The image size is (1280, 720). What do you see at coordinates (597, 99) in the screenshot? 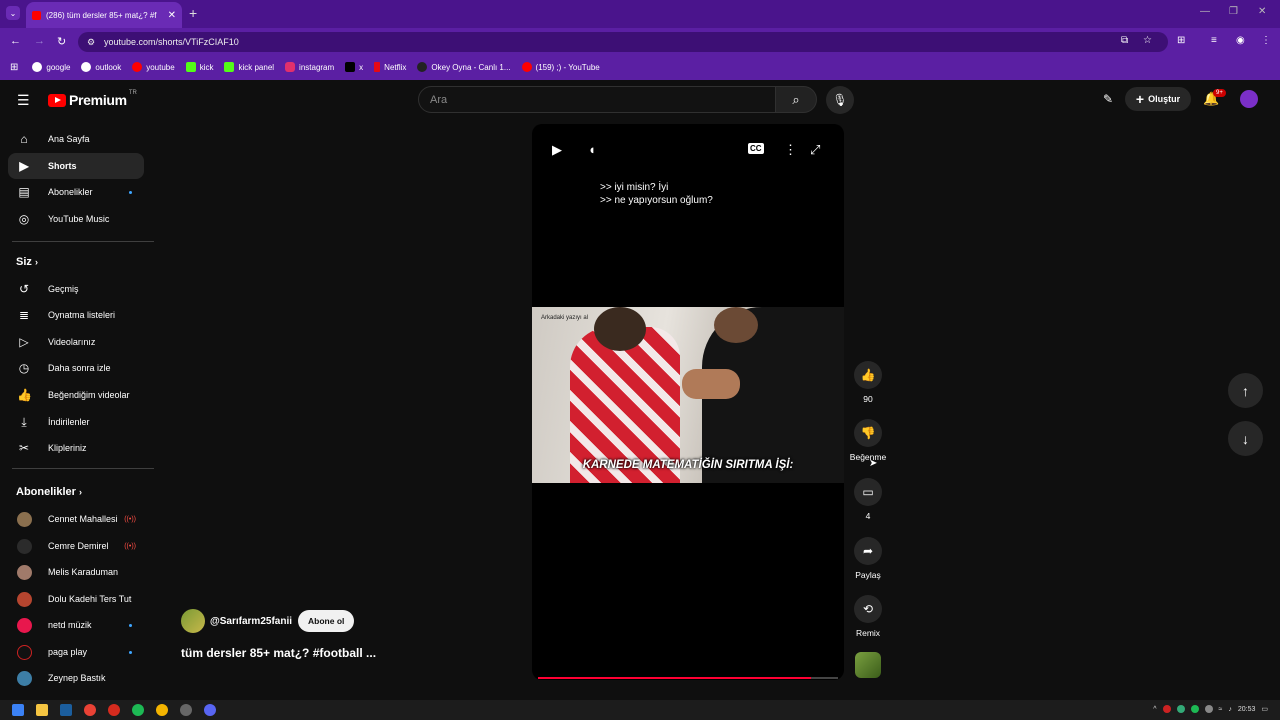
I see `search-input: Ara` at bounding box center [597, 99].